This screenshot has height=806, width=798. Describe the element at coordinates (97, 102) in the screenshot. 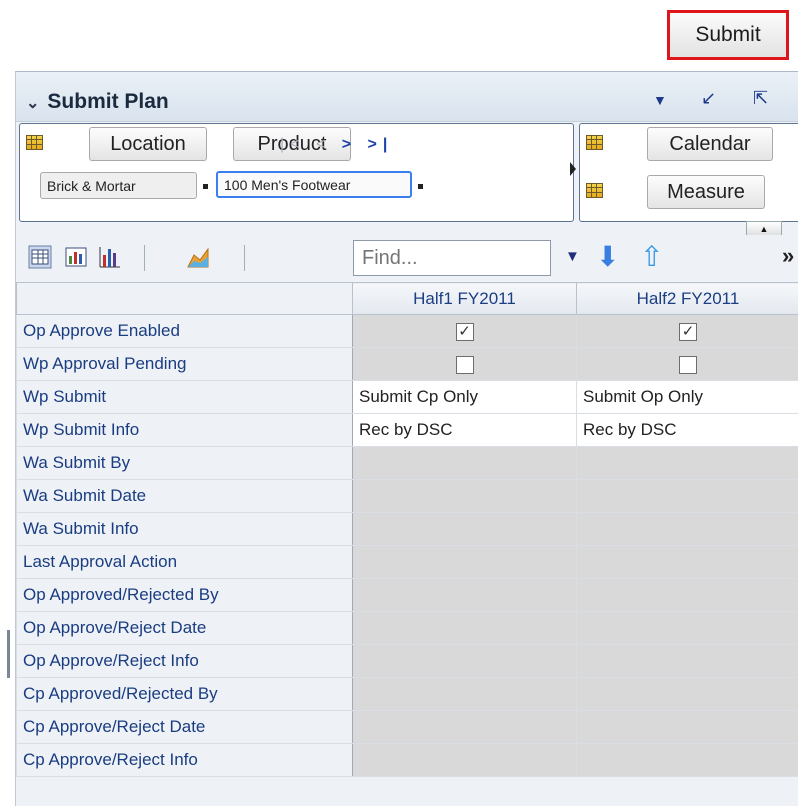

I see `panel-title: ⌄Submit Plan` at that location.